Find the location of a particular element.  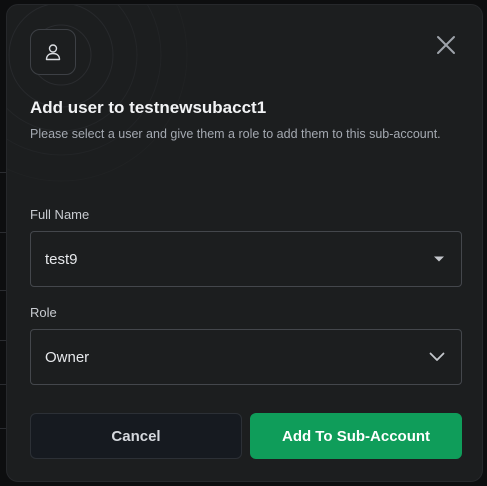

role-value: Owner is located at coordinates (67, 357).